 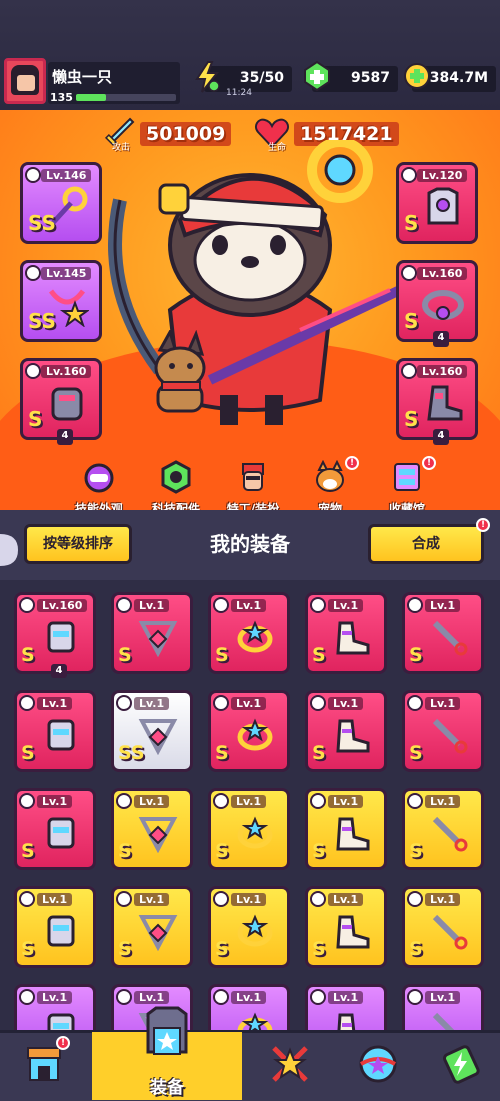 What do you see at coordinates (59, 671) in the screenshot?
I see `item-count: 4` at bounding box center [59, 671].